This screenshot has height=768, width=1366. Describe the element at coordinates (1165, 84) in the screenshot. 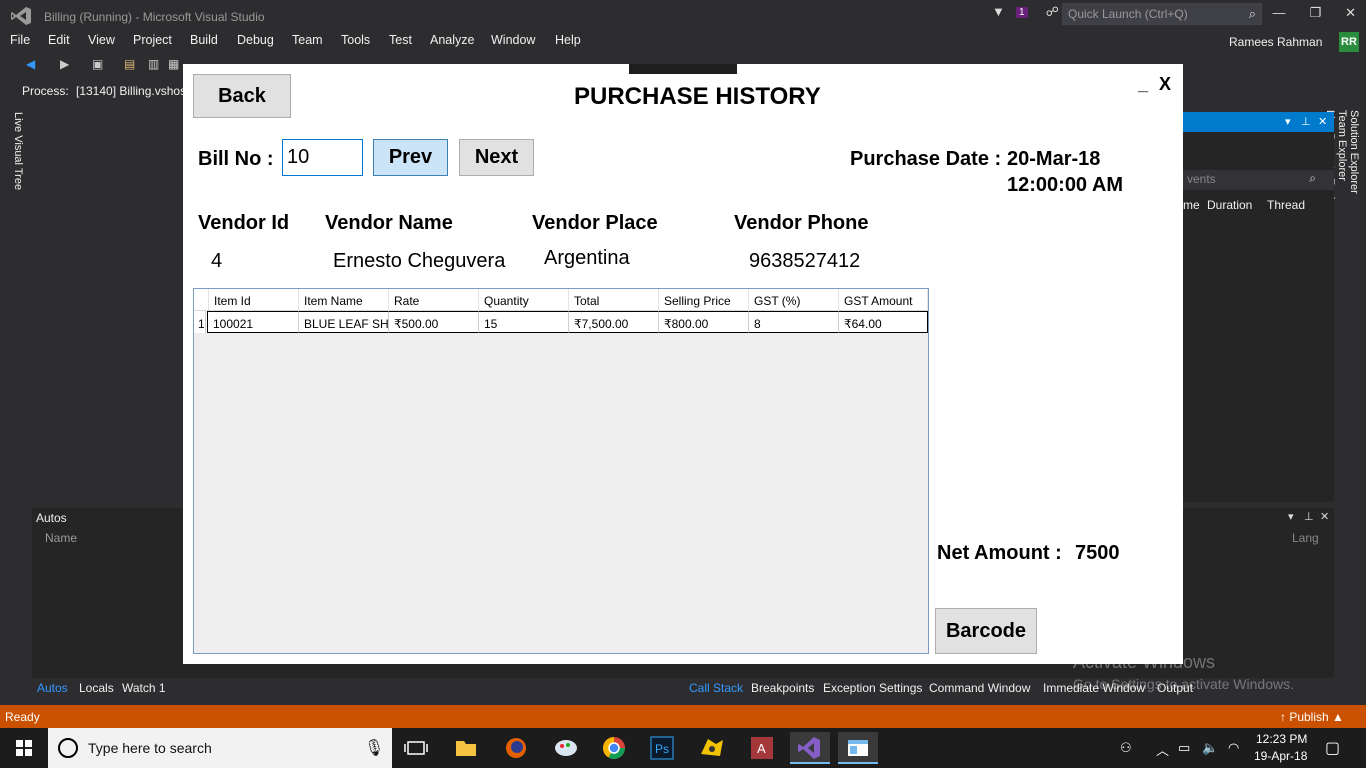

I see `close-button: X` at that location.